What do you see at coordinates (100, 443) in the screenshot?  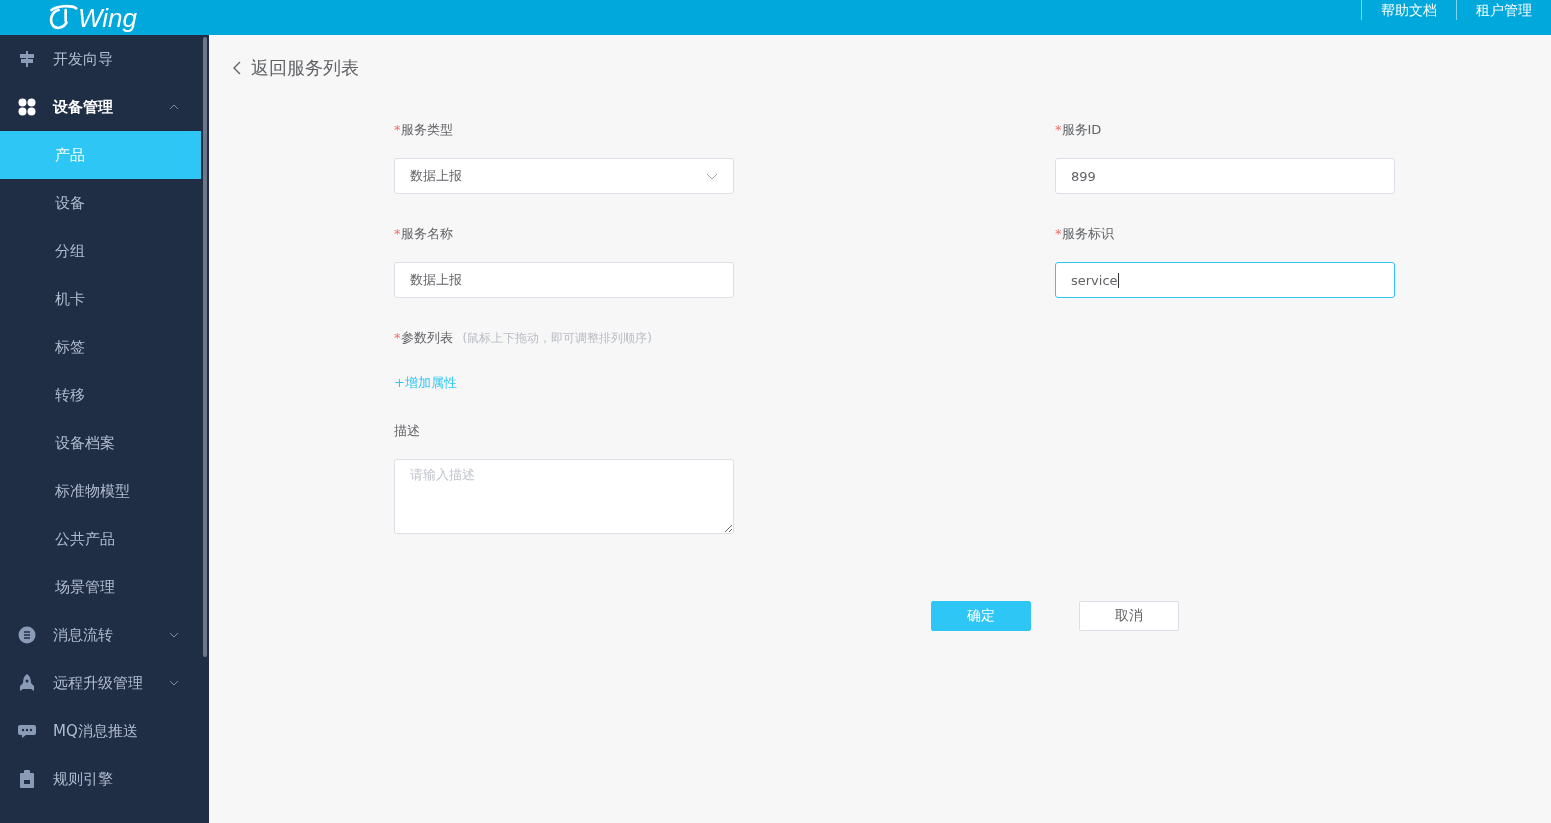 I see `sidebar-subitem: 设备档案` at bounding box center [100, 443].